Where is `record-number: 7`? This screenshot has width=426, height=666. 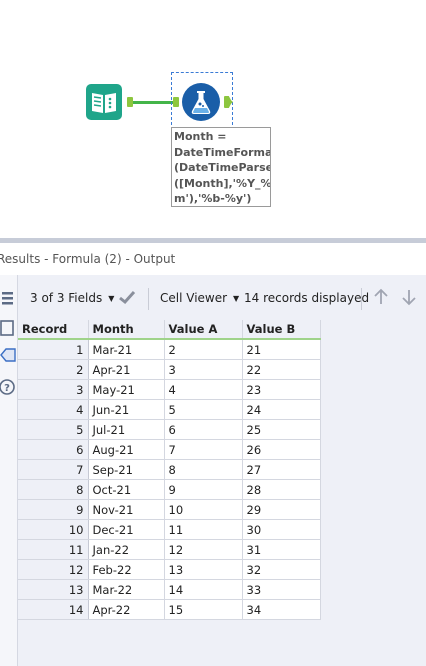 record-number: 7 is located at coordinates (53, 469).